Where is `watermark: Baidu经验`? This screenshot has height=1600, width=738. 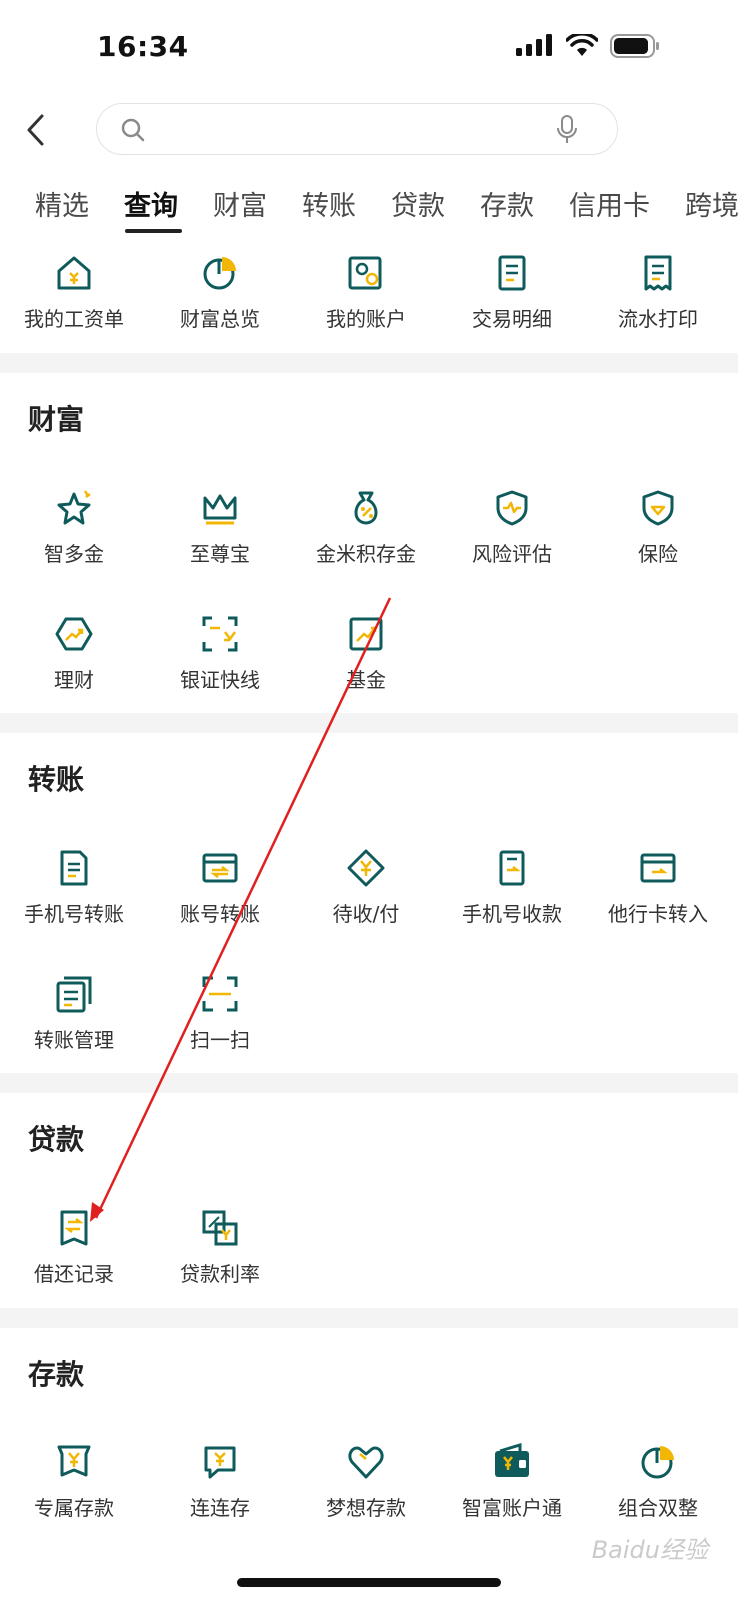
watermark: Baidu经验 is located at coordinates (649, 1550).